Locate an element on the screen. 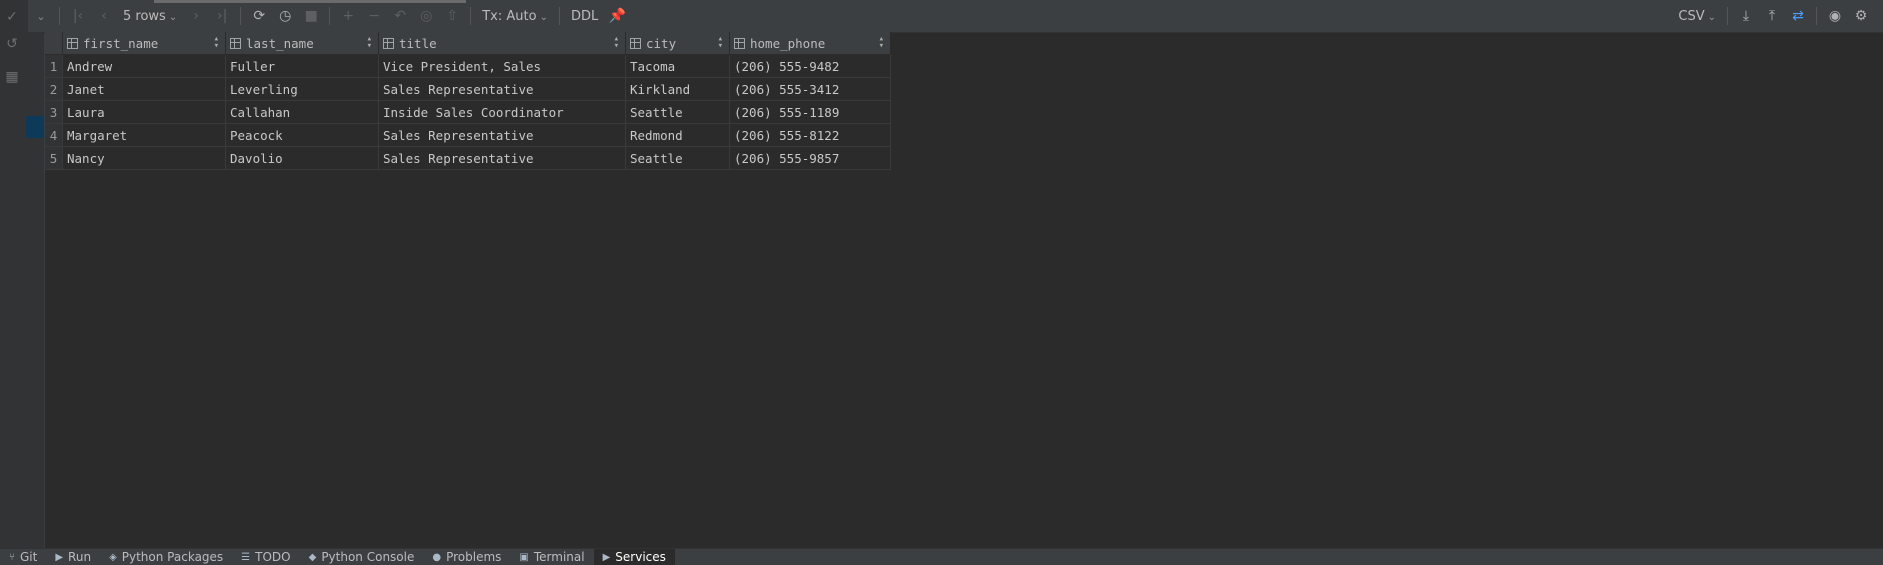  cell-city: Tacoma is located at coordinates (677, 66).